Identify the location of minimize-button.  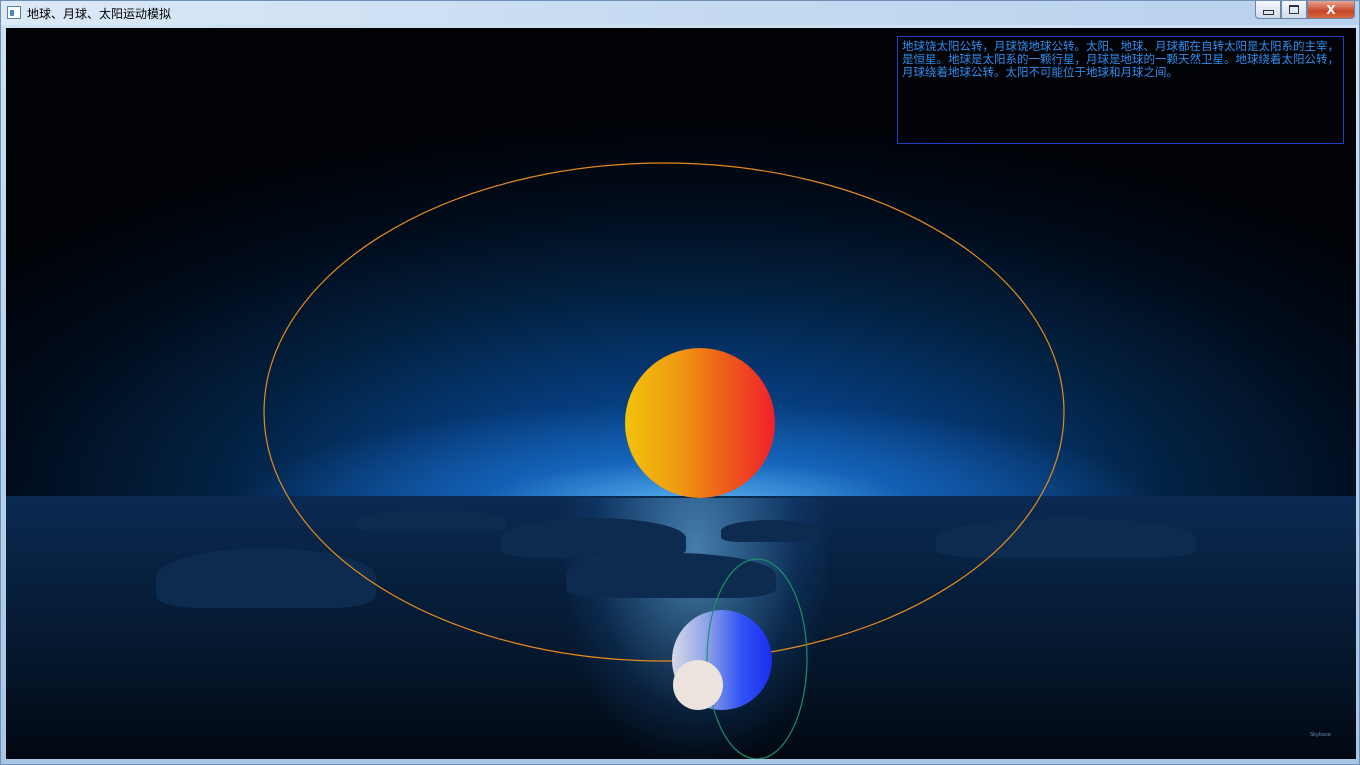
(1268, 10).